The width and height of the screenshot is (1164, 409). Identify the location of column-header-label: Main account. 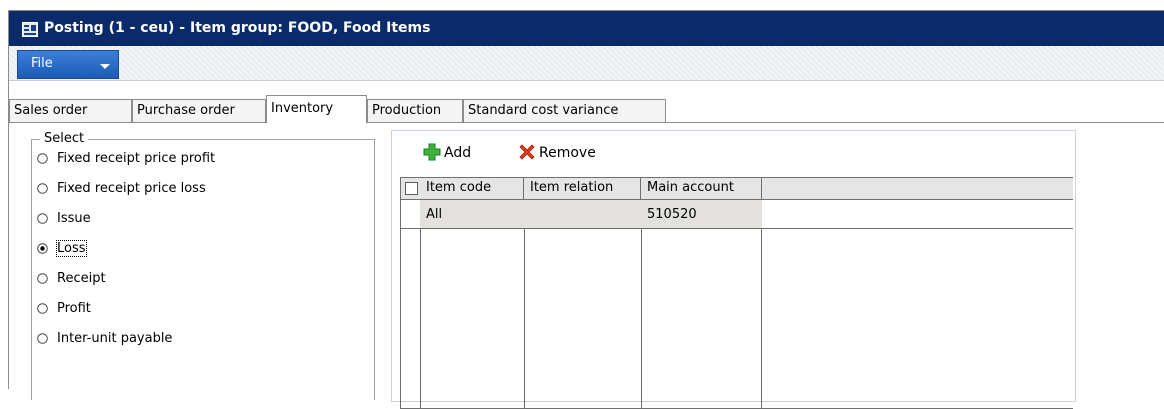
(690, 187).